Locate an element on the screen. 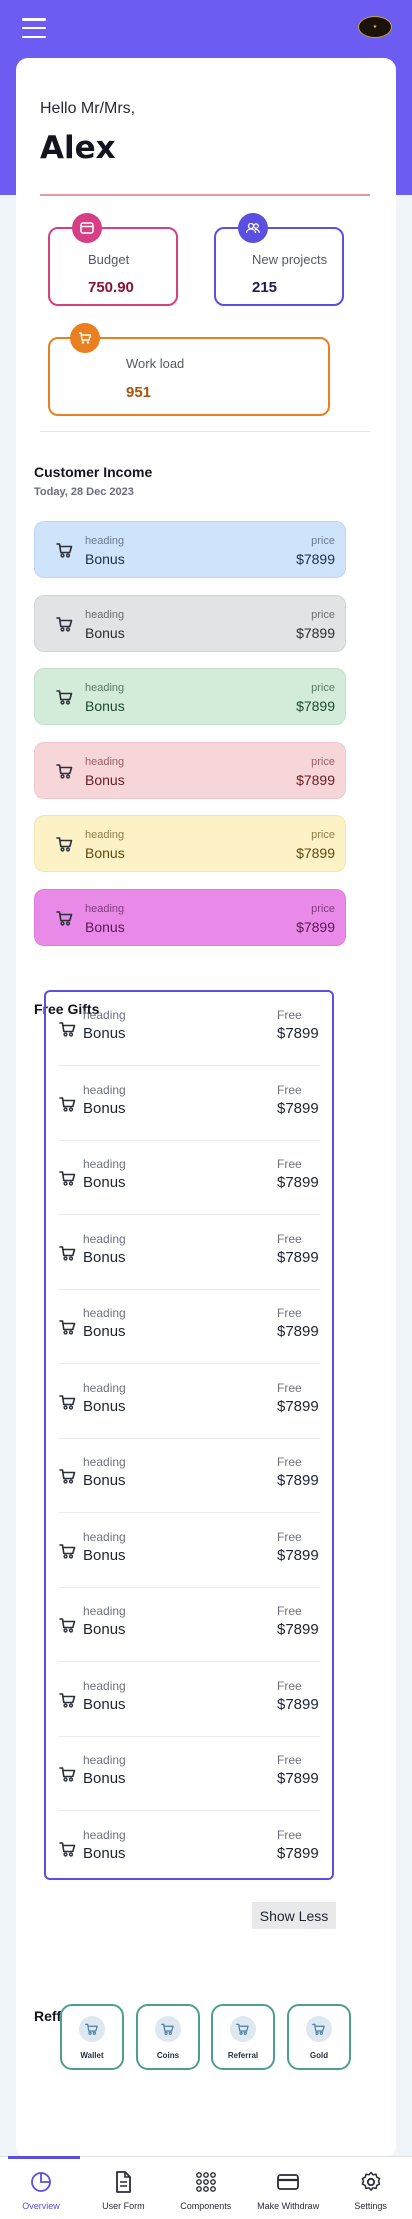  user-name: Alex is located at coordinates (78, 148).